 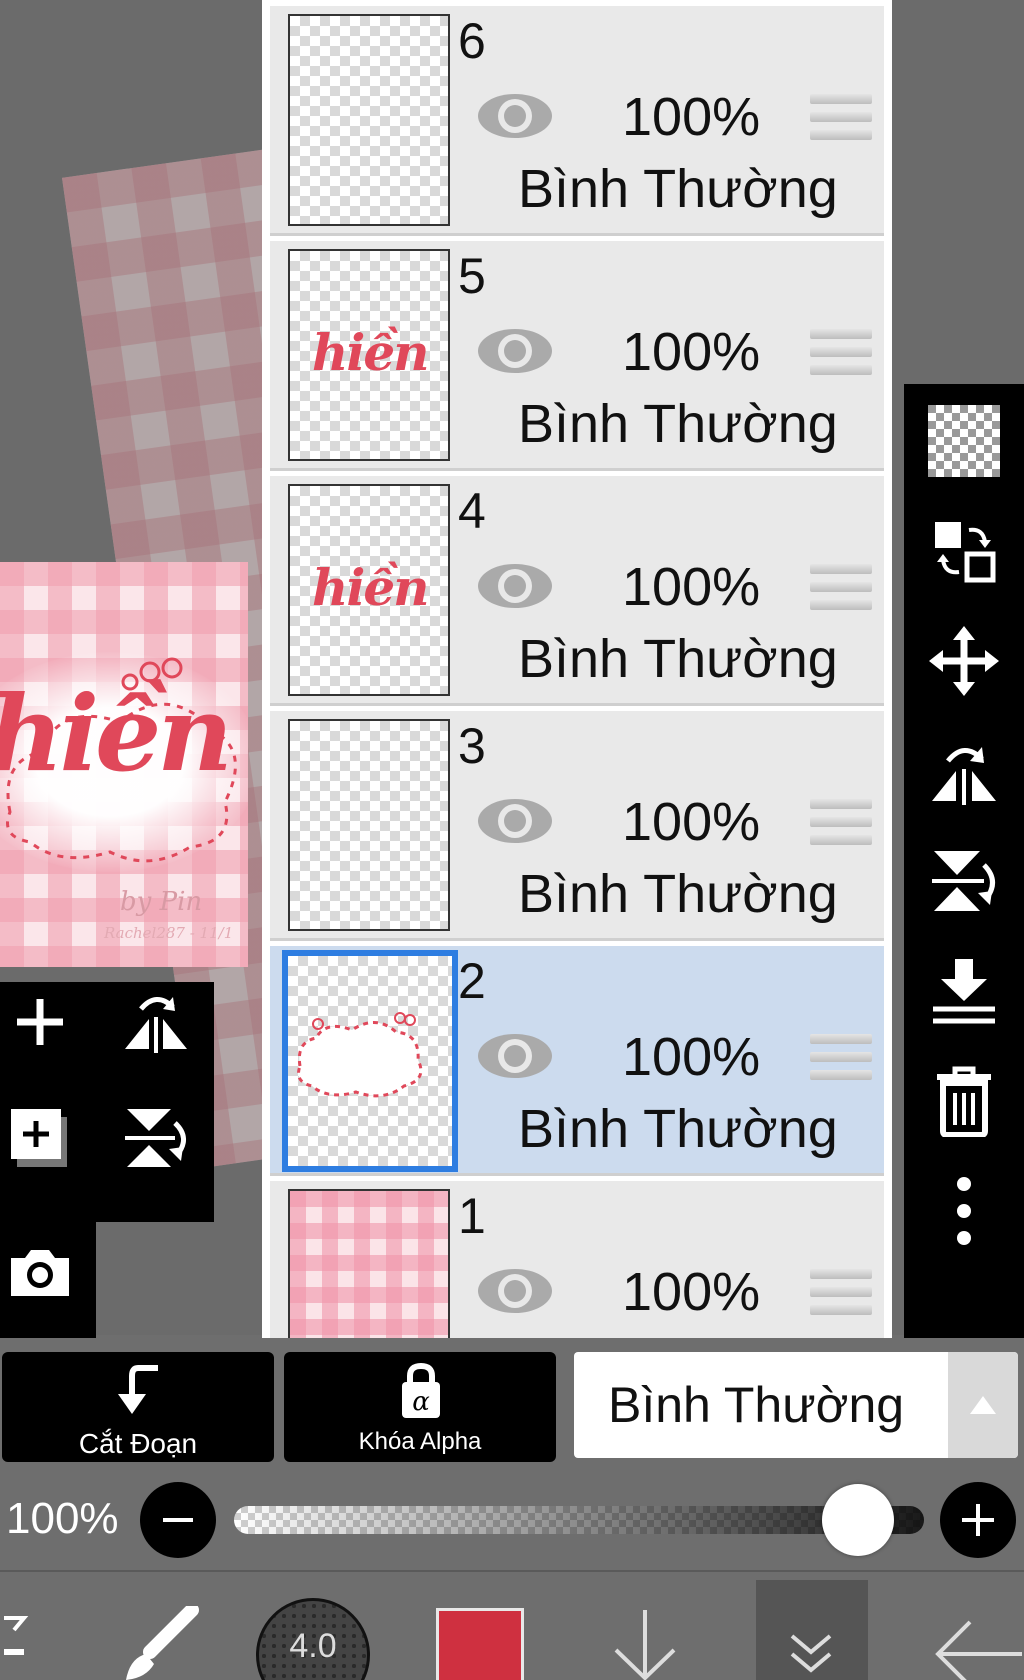 I want to click on add-icon, so click(x=40, y=1022).